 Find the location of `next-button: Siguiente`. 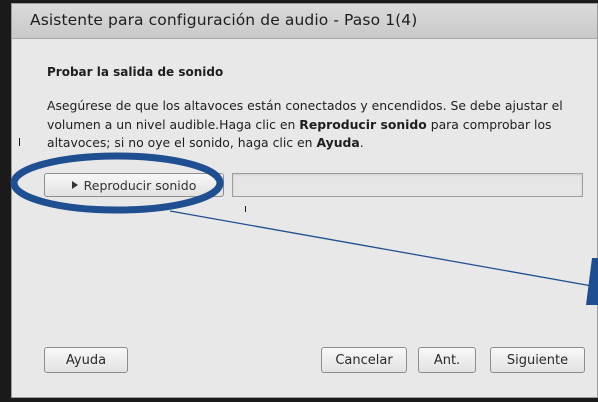

next-button: Siguiente is located at coordinates (537, 360).